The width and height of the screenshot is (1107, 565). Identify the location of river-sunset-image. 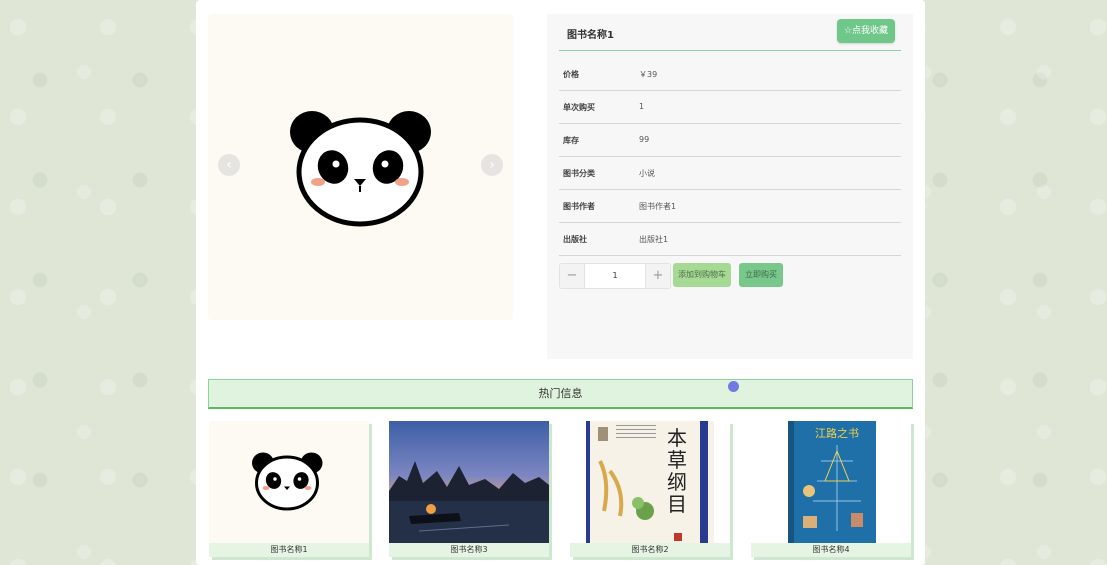
(469, 482).